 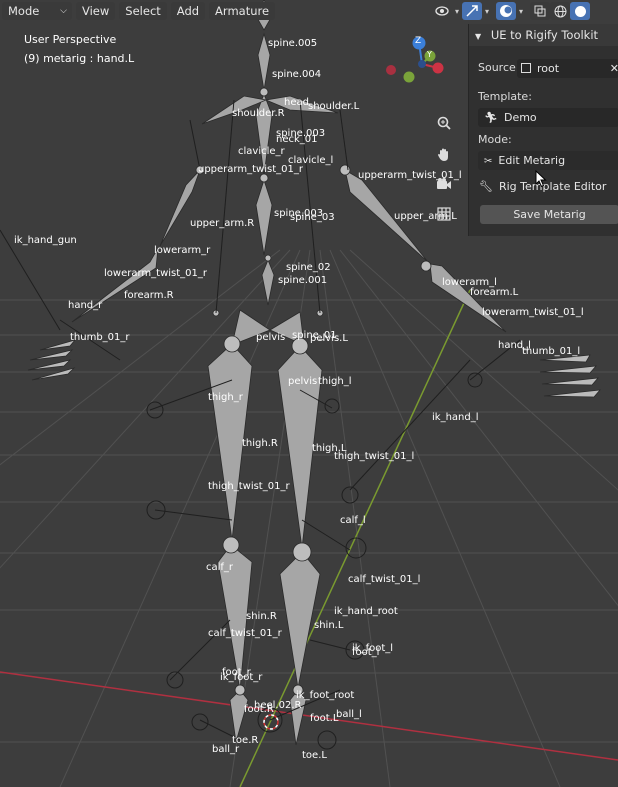 What do you see at coordinates (349, 714) in the screenshot?
I see `bone-label: ball_l` at bounding box center [349, 714].